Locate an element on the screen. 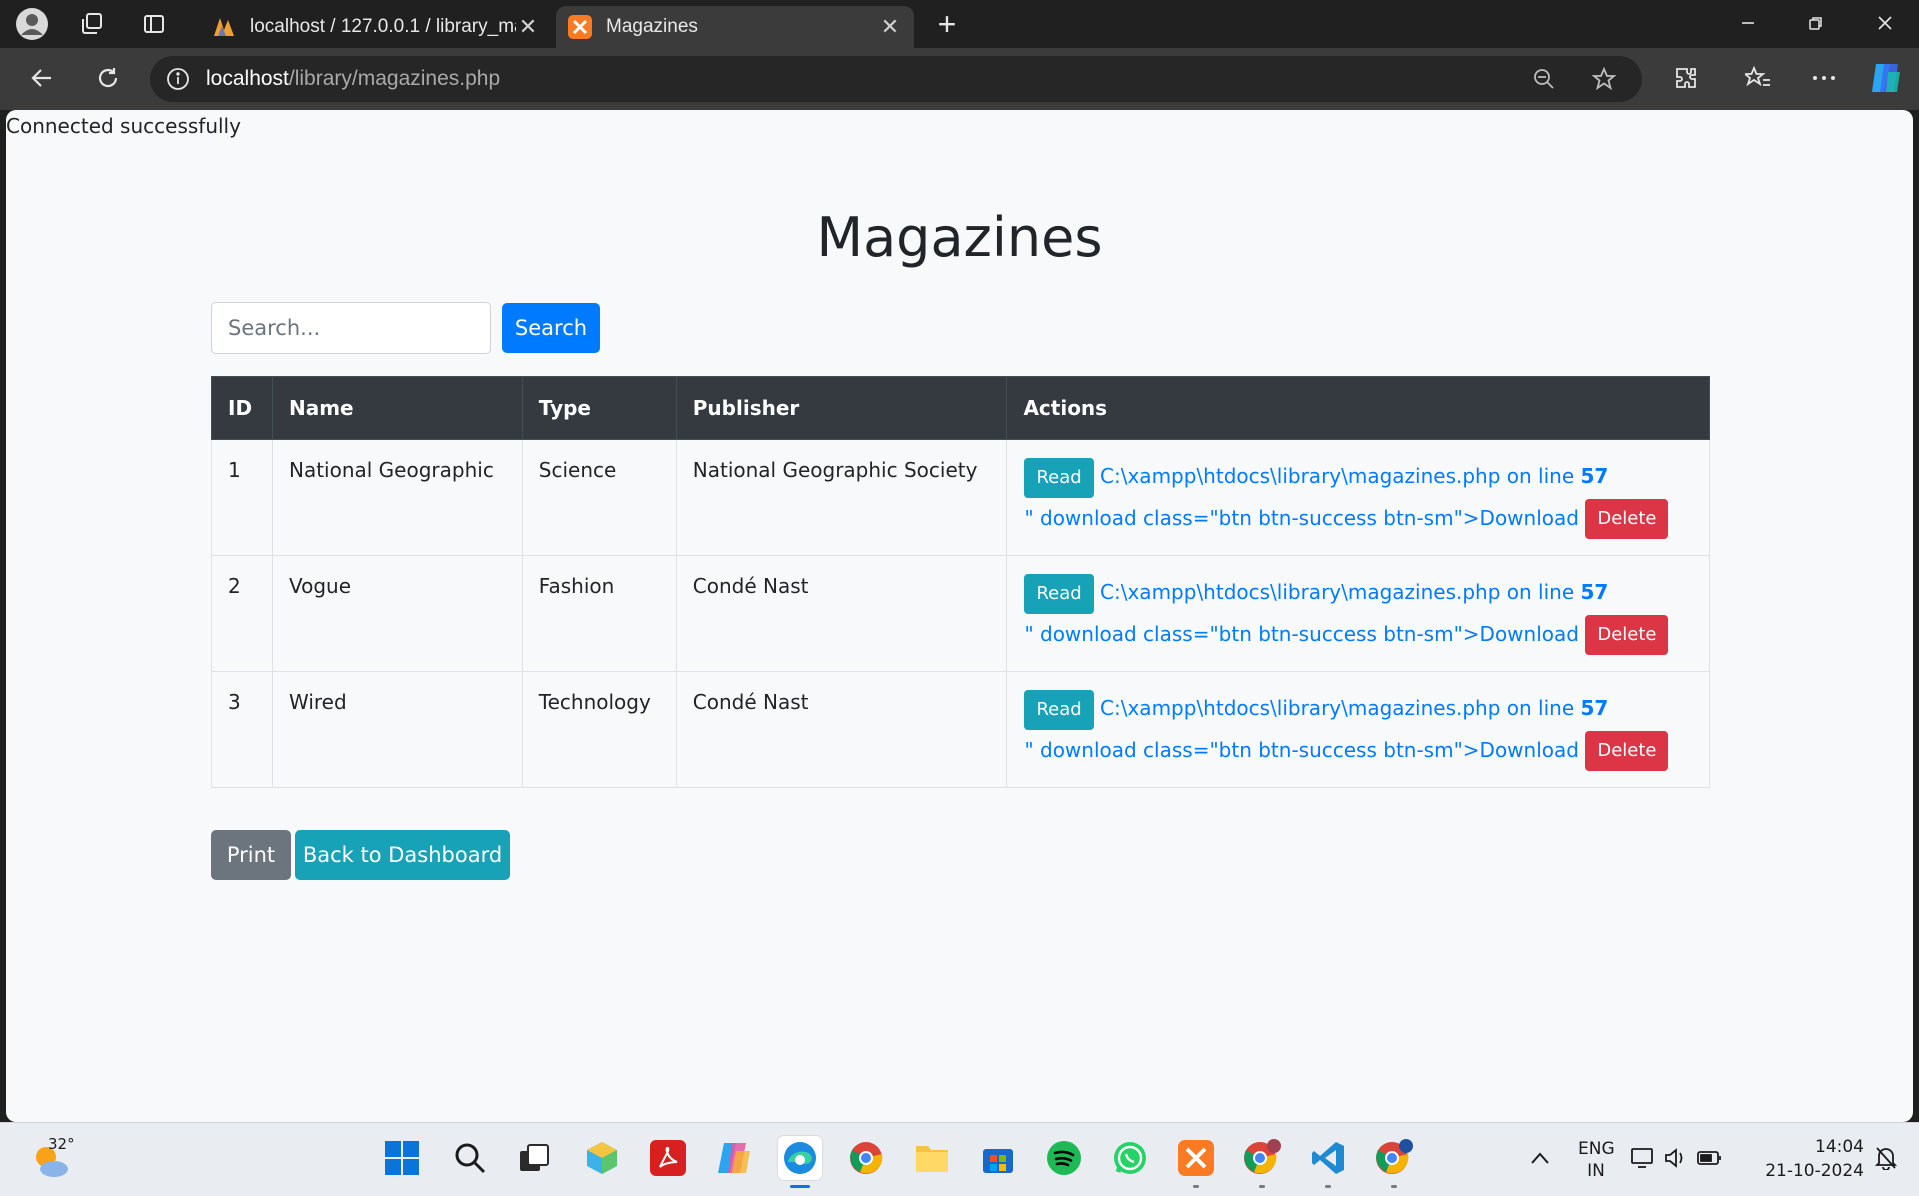 The width and height of the screenshot is (1919, 1196). search-input is located at coordinates (351, 328).